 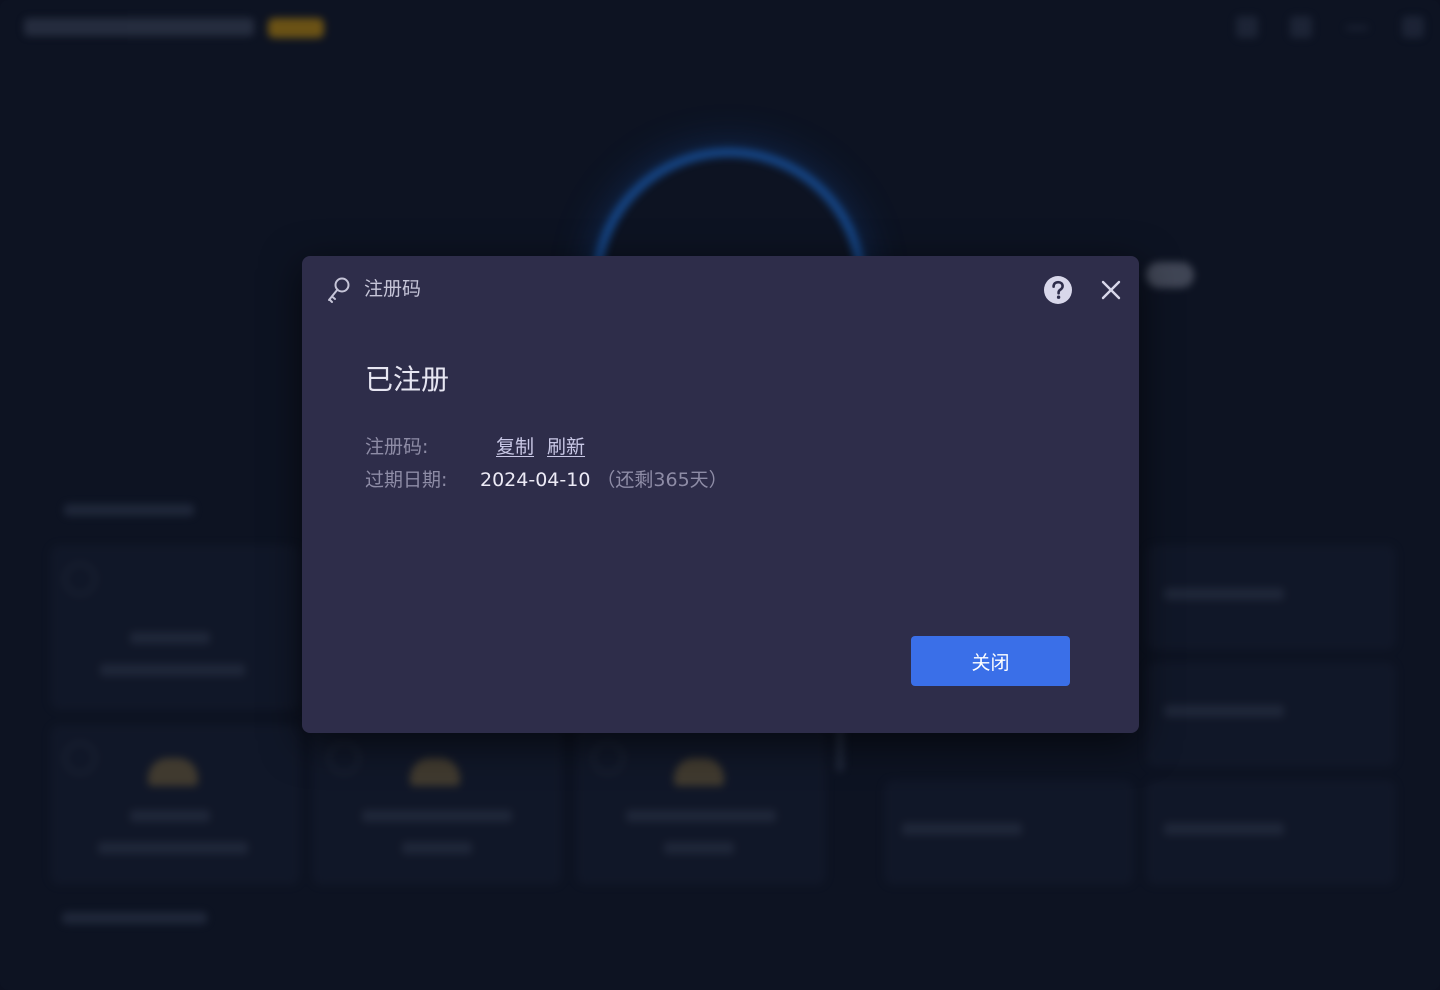 What do you see at coordinates (566, 447) in the screenshot?
I see `refresh-link: 刷新` at bounding box center [566, 447].